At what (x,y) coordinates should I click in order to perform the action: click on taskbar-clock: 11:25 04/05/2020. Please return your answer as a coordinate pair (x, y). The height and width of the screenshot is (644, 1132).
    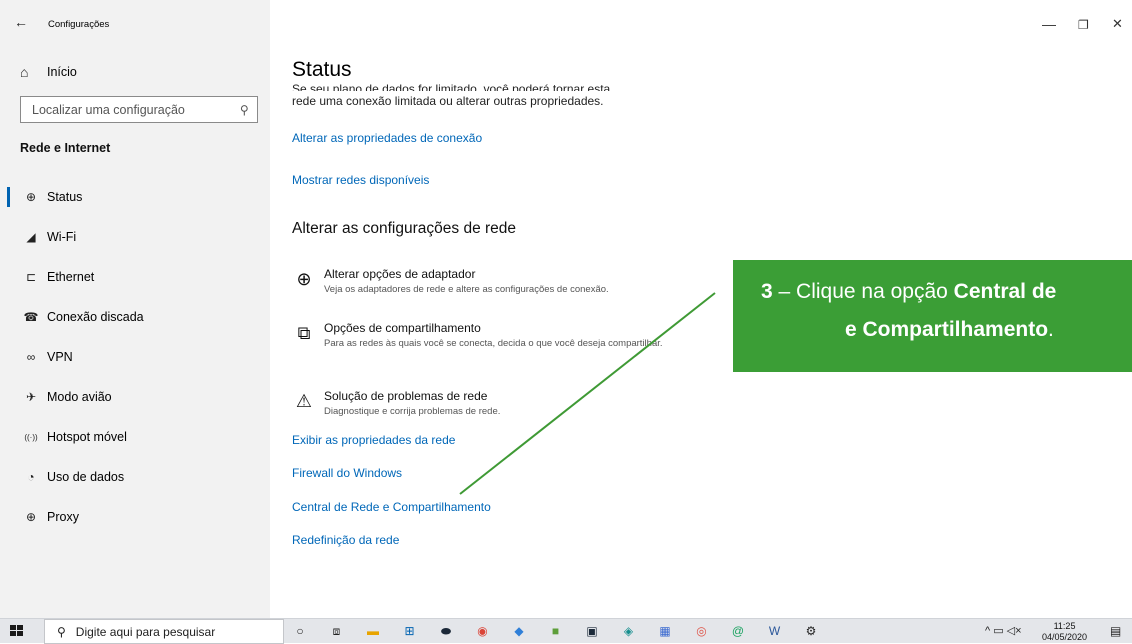
    Looking at the image, I should click on (1064, 632).